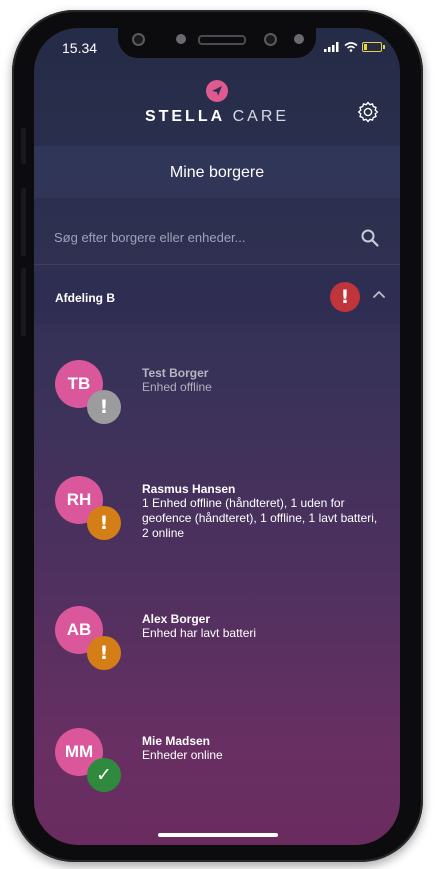  I want to click on resident-row-alex-borger: AB ! Alex Borger Enhed har lavt batteri, so click(217, 641).